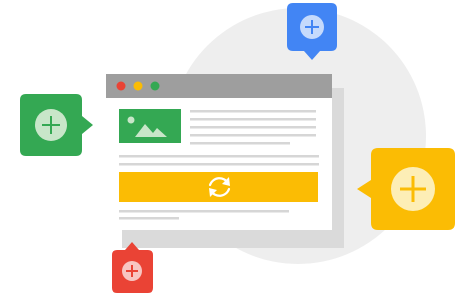 The height and width of the screenshot is (294, 456). What do you see at coordinates (218, 187) in the screenshot?
I see `banner` at bounding box center [218, 187].